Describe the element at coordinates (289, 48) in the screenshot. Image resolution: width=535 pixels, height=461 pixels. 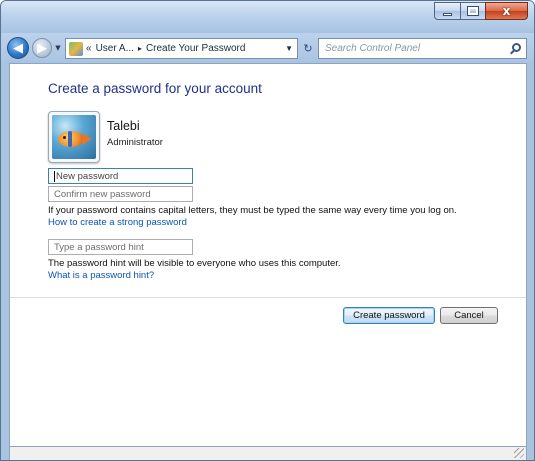
I see `address-history-dropdown-icon: ▼` at that location.